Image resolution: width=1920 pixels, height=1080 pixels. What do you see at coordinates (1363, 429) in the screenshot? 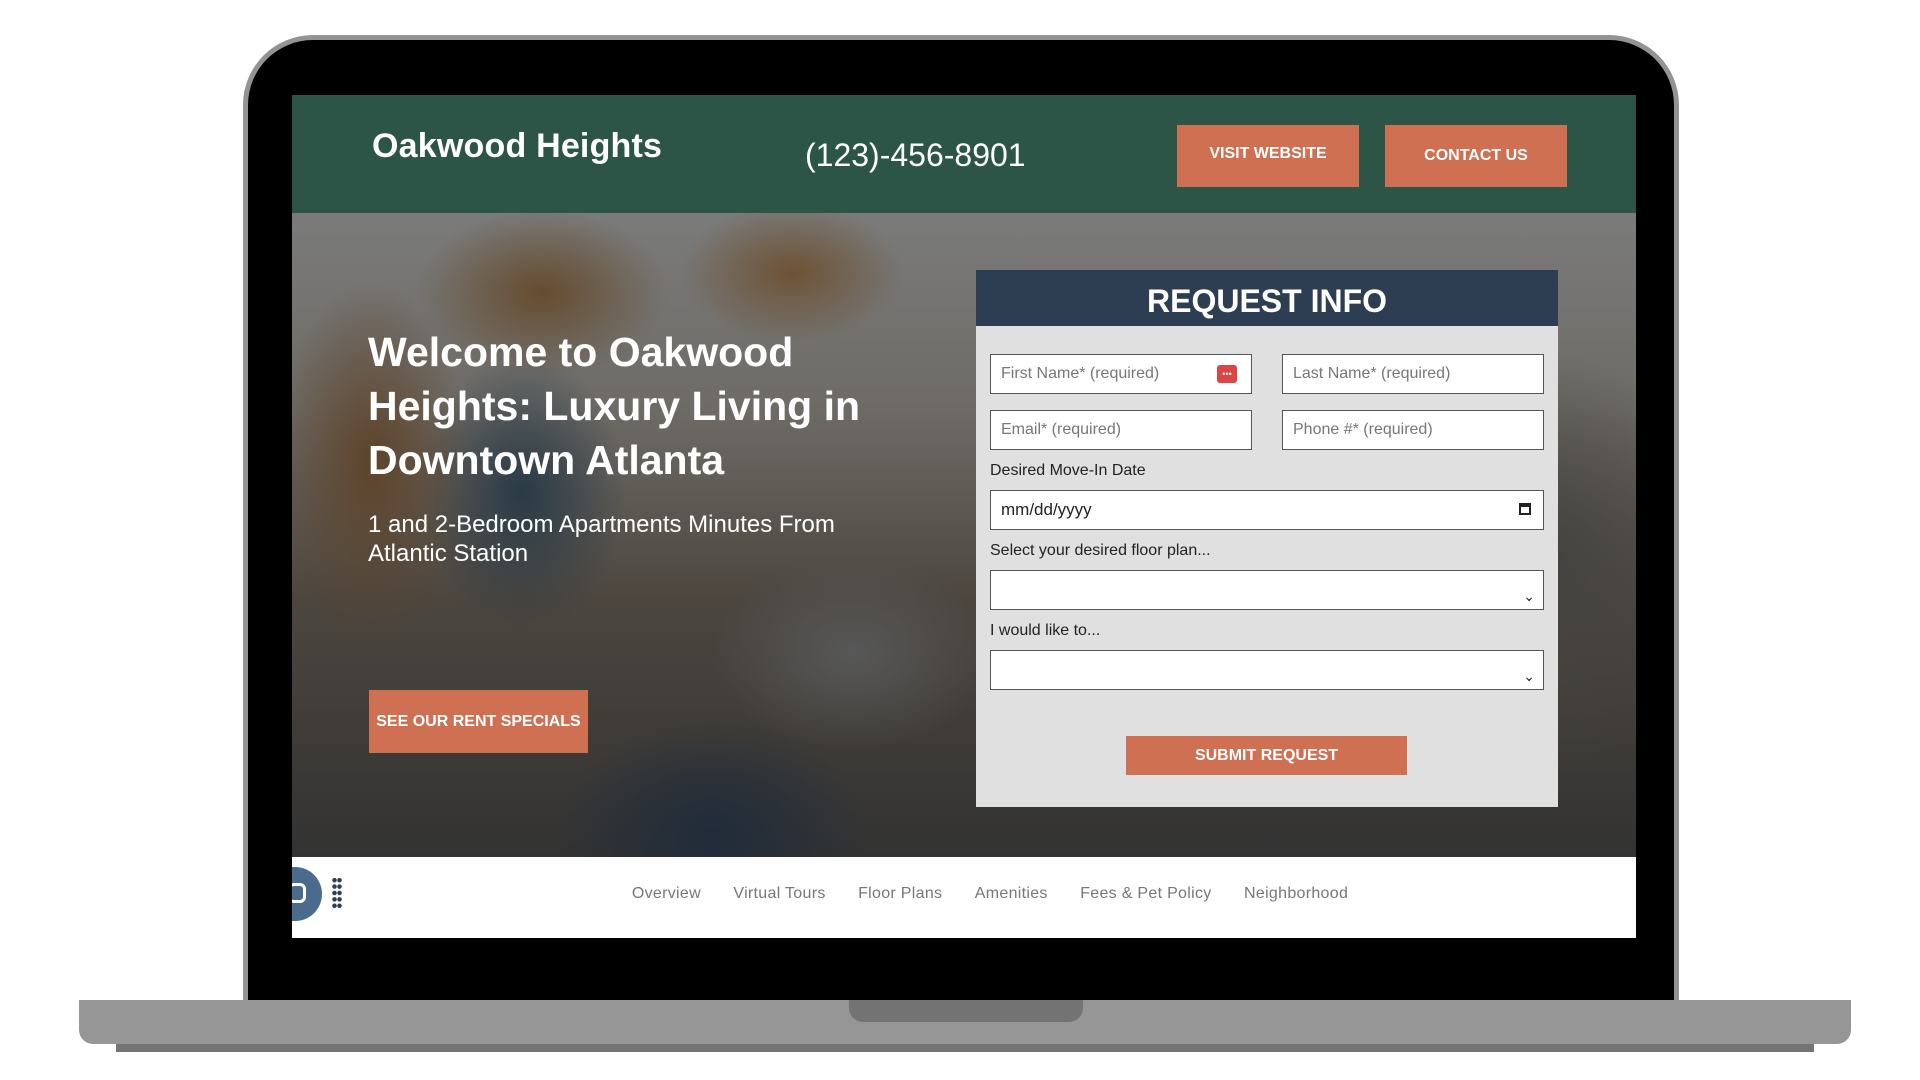
I see `phone-placeholder: Phone #* (required)` at bounding box center [1363, 429].